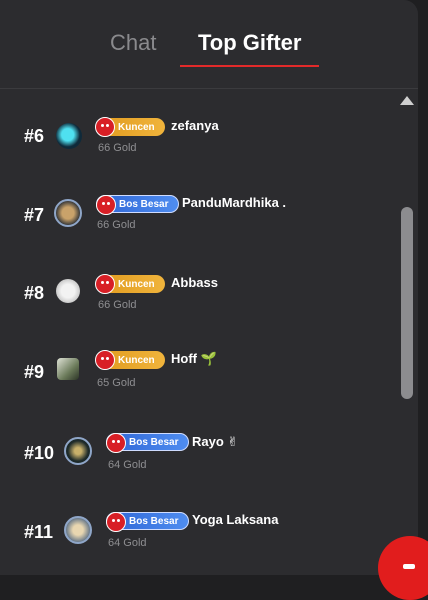 This screenshot has height=600, width=428. What do you see at coordinates (407, 303) in the screenshot?
I see `scrollbar-thumb` at bounding box center [407, 303].